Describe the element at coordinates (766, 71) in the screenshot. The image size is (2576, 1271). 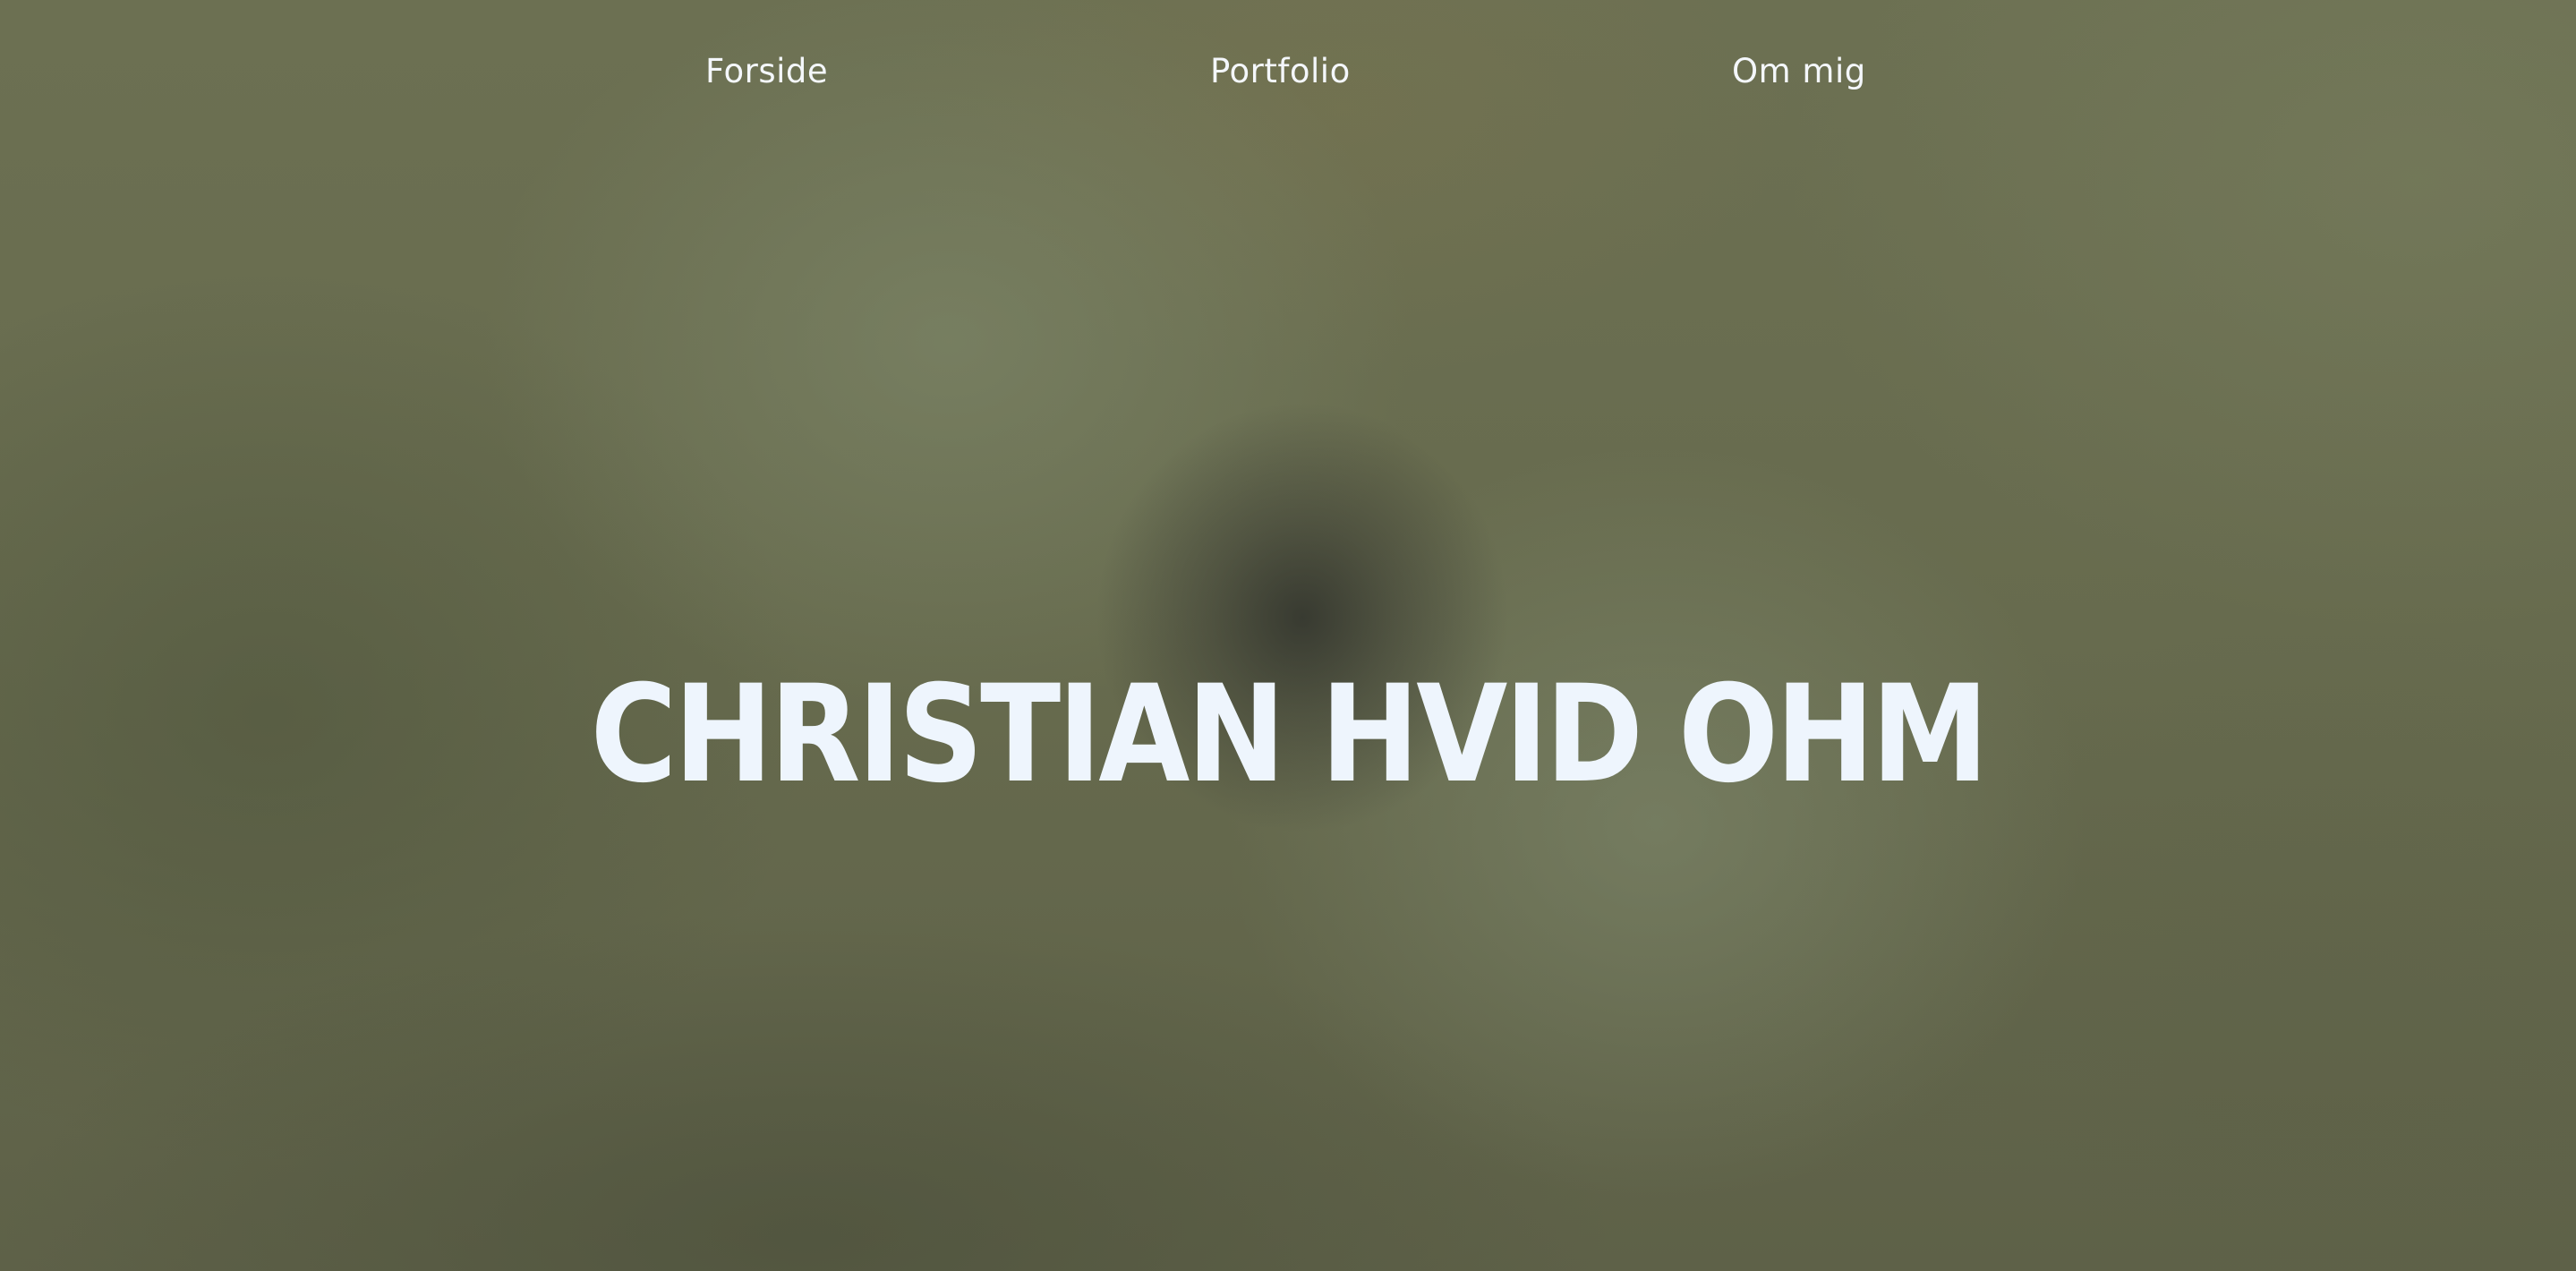
I see `nav-link-forside: Forside` at that location.